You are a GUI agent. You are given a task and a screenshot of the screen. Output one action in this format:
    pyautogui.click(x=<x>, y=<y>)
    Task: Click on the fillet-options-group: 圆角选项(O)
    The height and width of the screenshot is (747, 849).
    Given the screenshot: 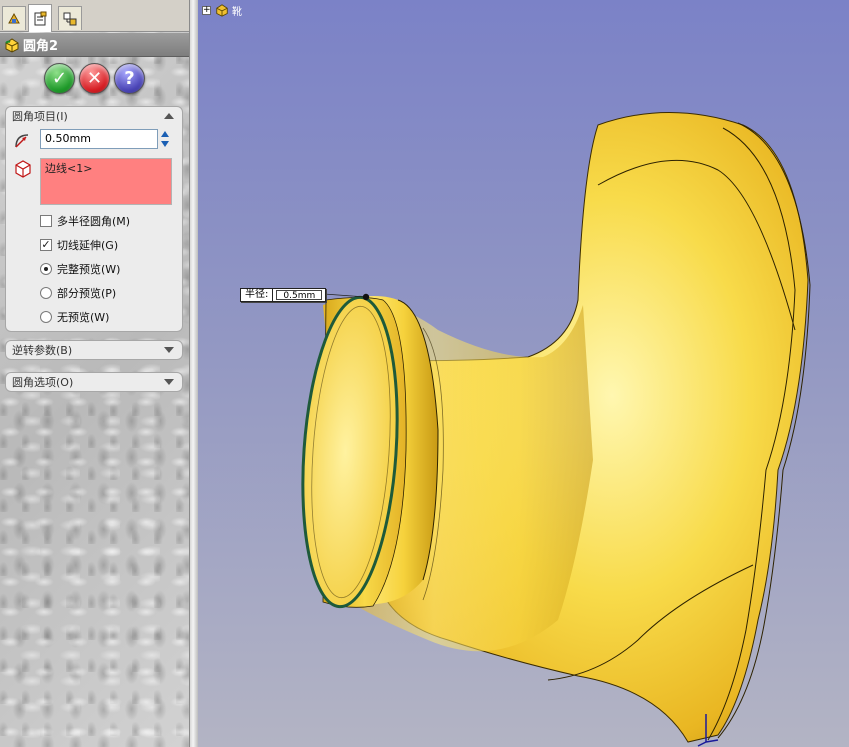 What is the action you would take?
    pyautogui.click(x=94, y=382)
    